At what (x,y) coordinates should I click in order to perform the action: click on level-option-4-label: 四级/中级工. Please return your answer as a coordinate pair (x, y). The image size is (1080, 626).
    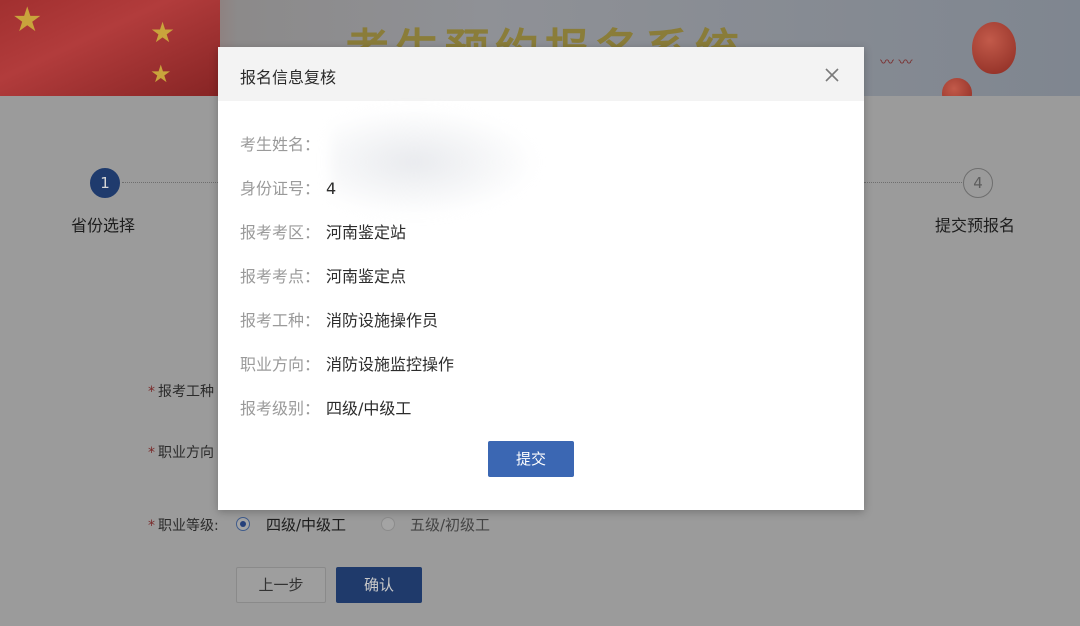
    Looking at the image, I should click on (306, 524).